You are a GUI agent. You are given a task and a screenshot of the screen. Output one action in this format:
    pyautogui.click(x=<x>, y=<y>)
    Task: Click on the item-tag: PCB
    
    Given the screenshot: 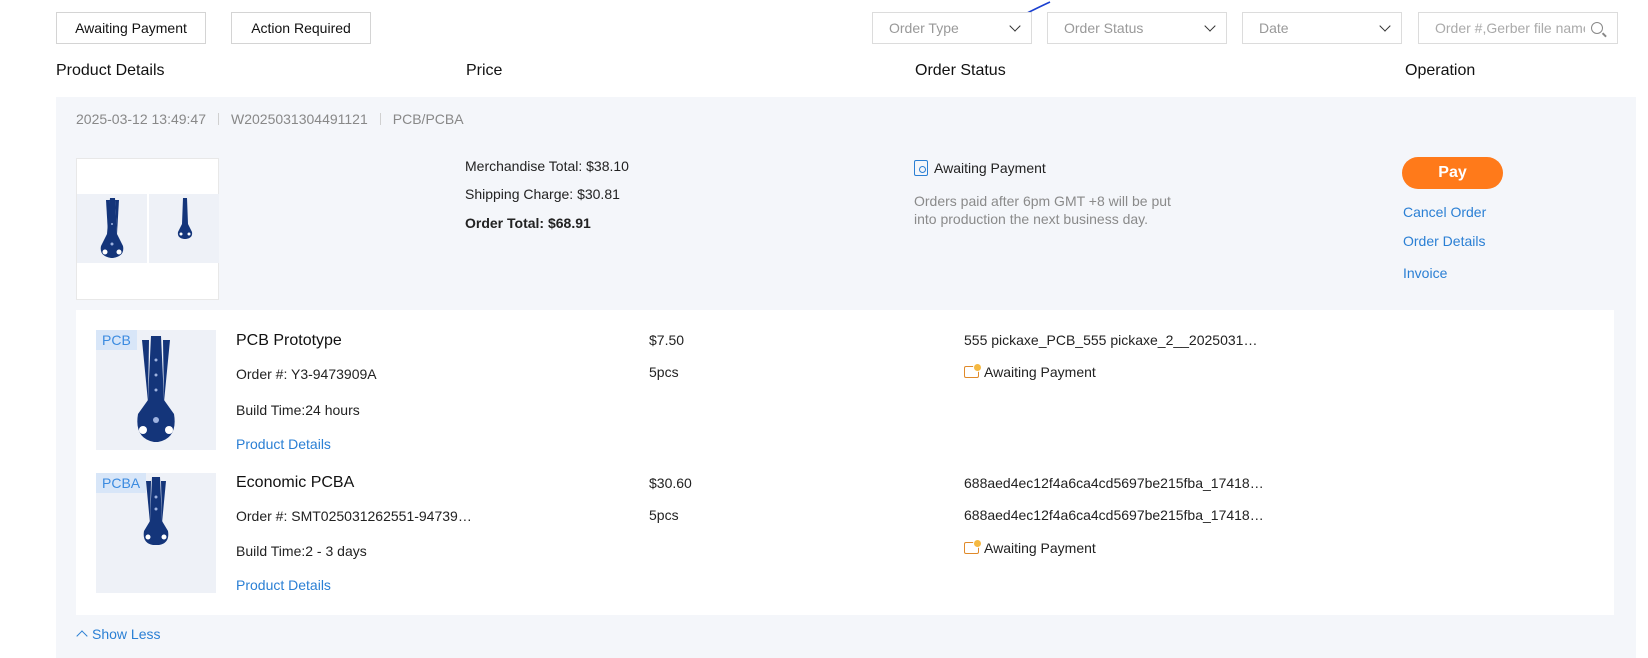 What is the action you would take?
    pyautogui.click(x=116, y=340)
    